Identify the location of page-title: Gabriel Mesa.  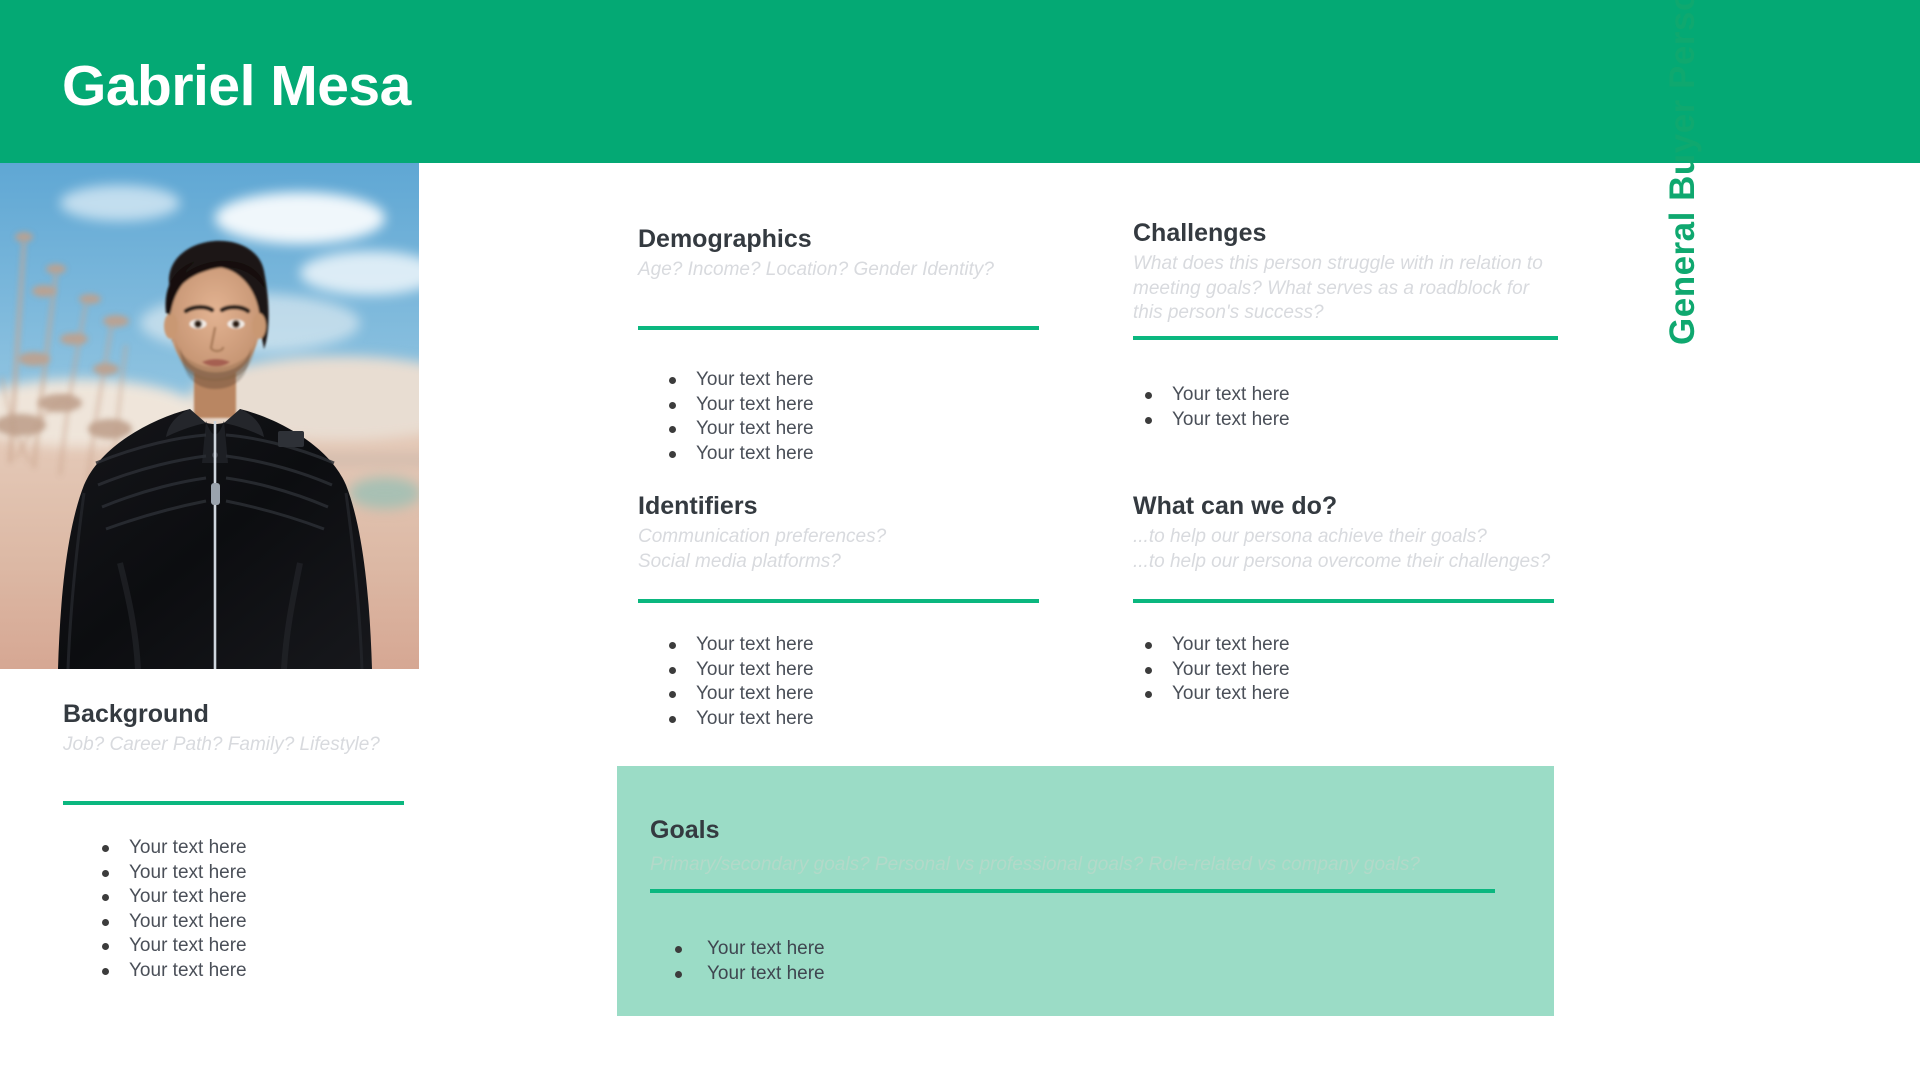
(236, 86).